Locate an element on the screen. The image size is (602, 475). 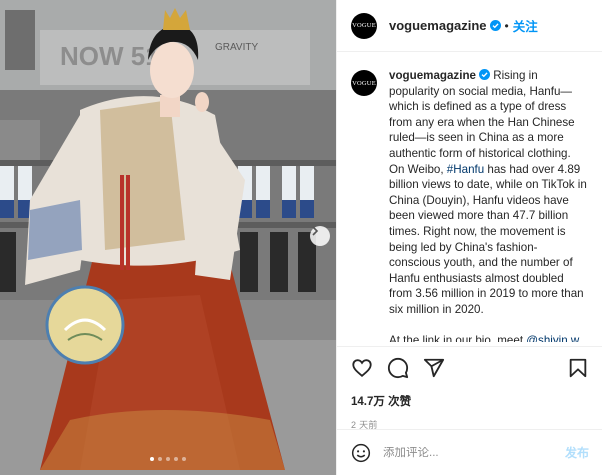
backdrop-text: NOW 51 is located at coordinates (110, 56).